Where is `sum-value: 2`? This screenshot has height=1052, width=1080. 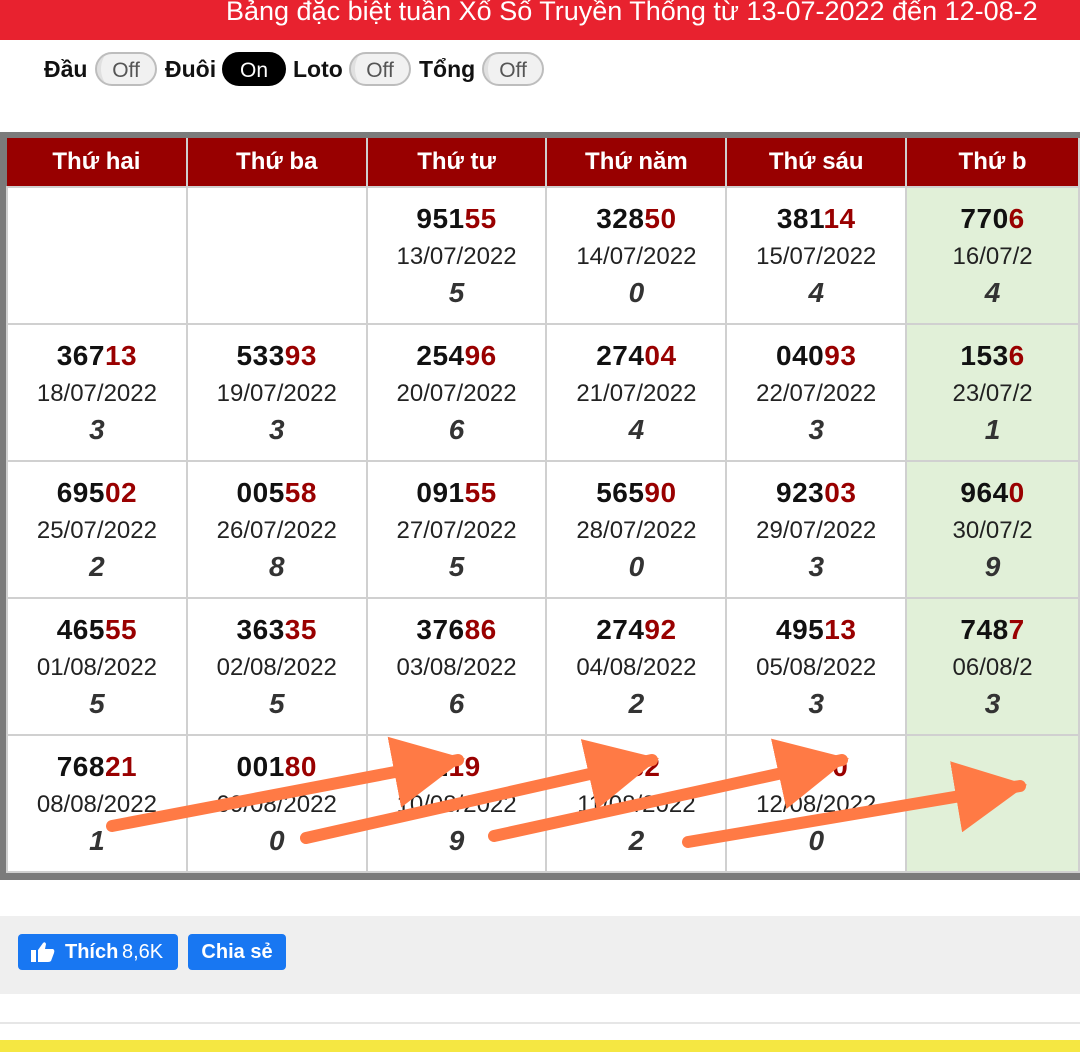 sum-value: 2 is located at coordinates (636, 703).